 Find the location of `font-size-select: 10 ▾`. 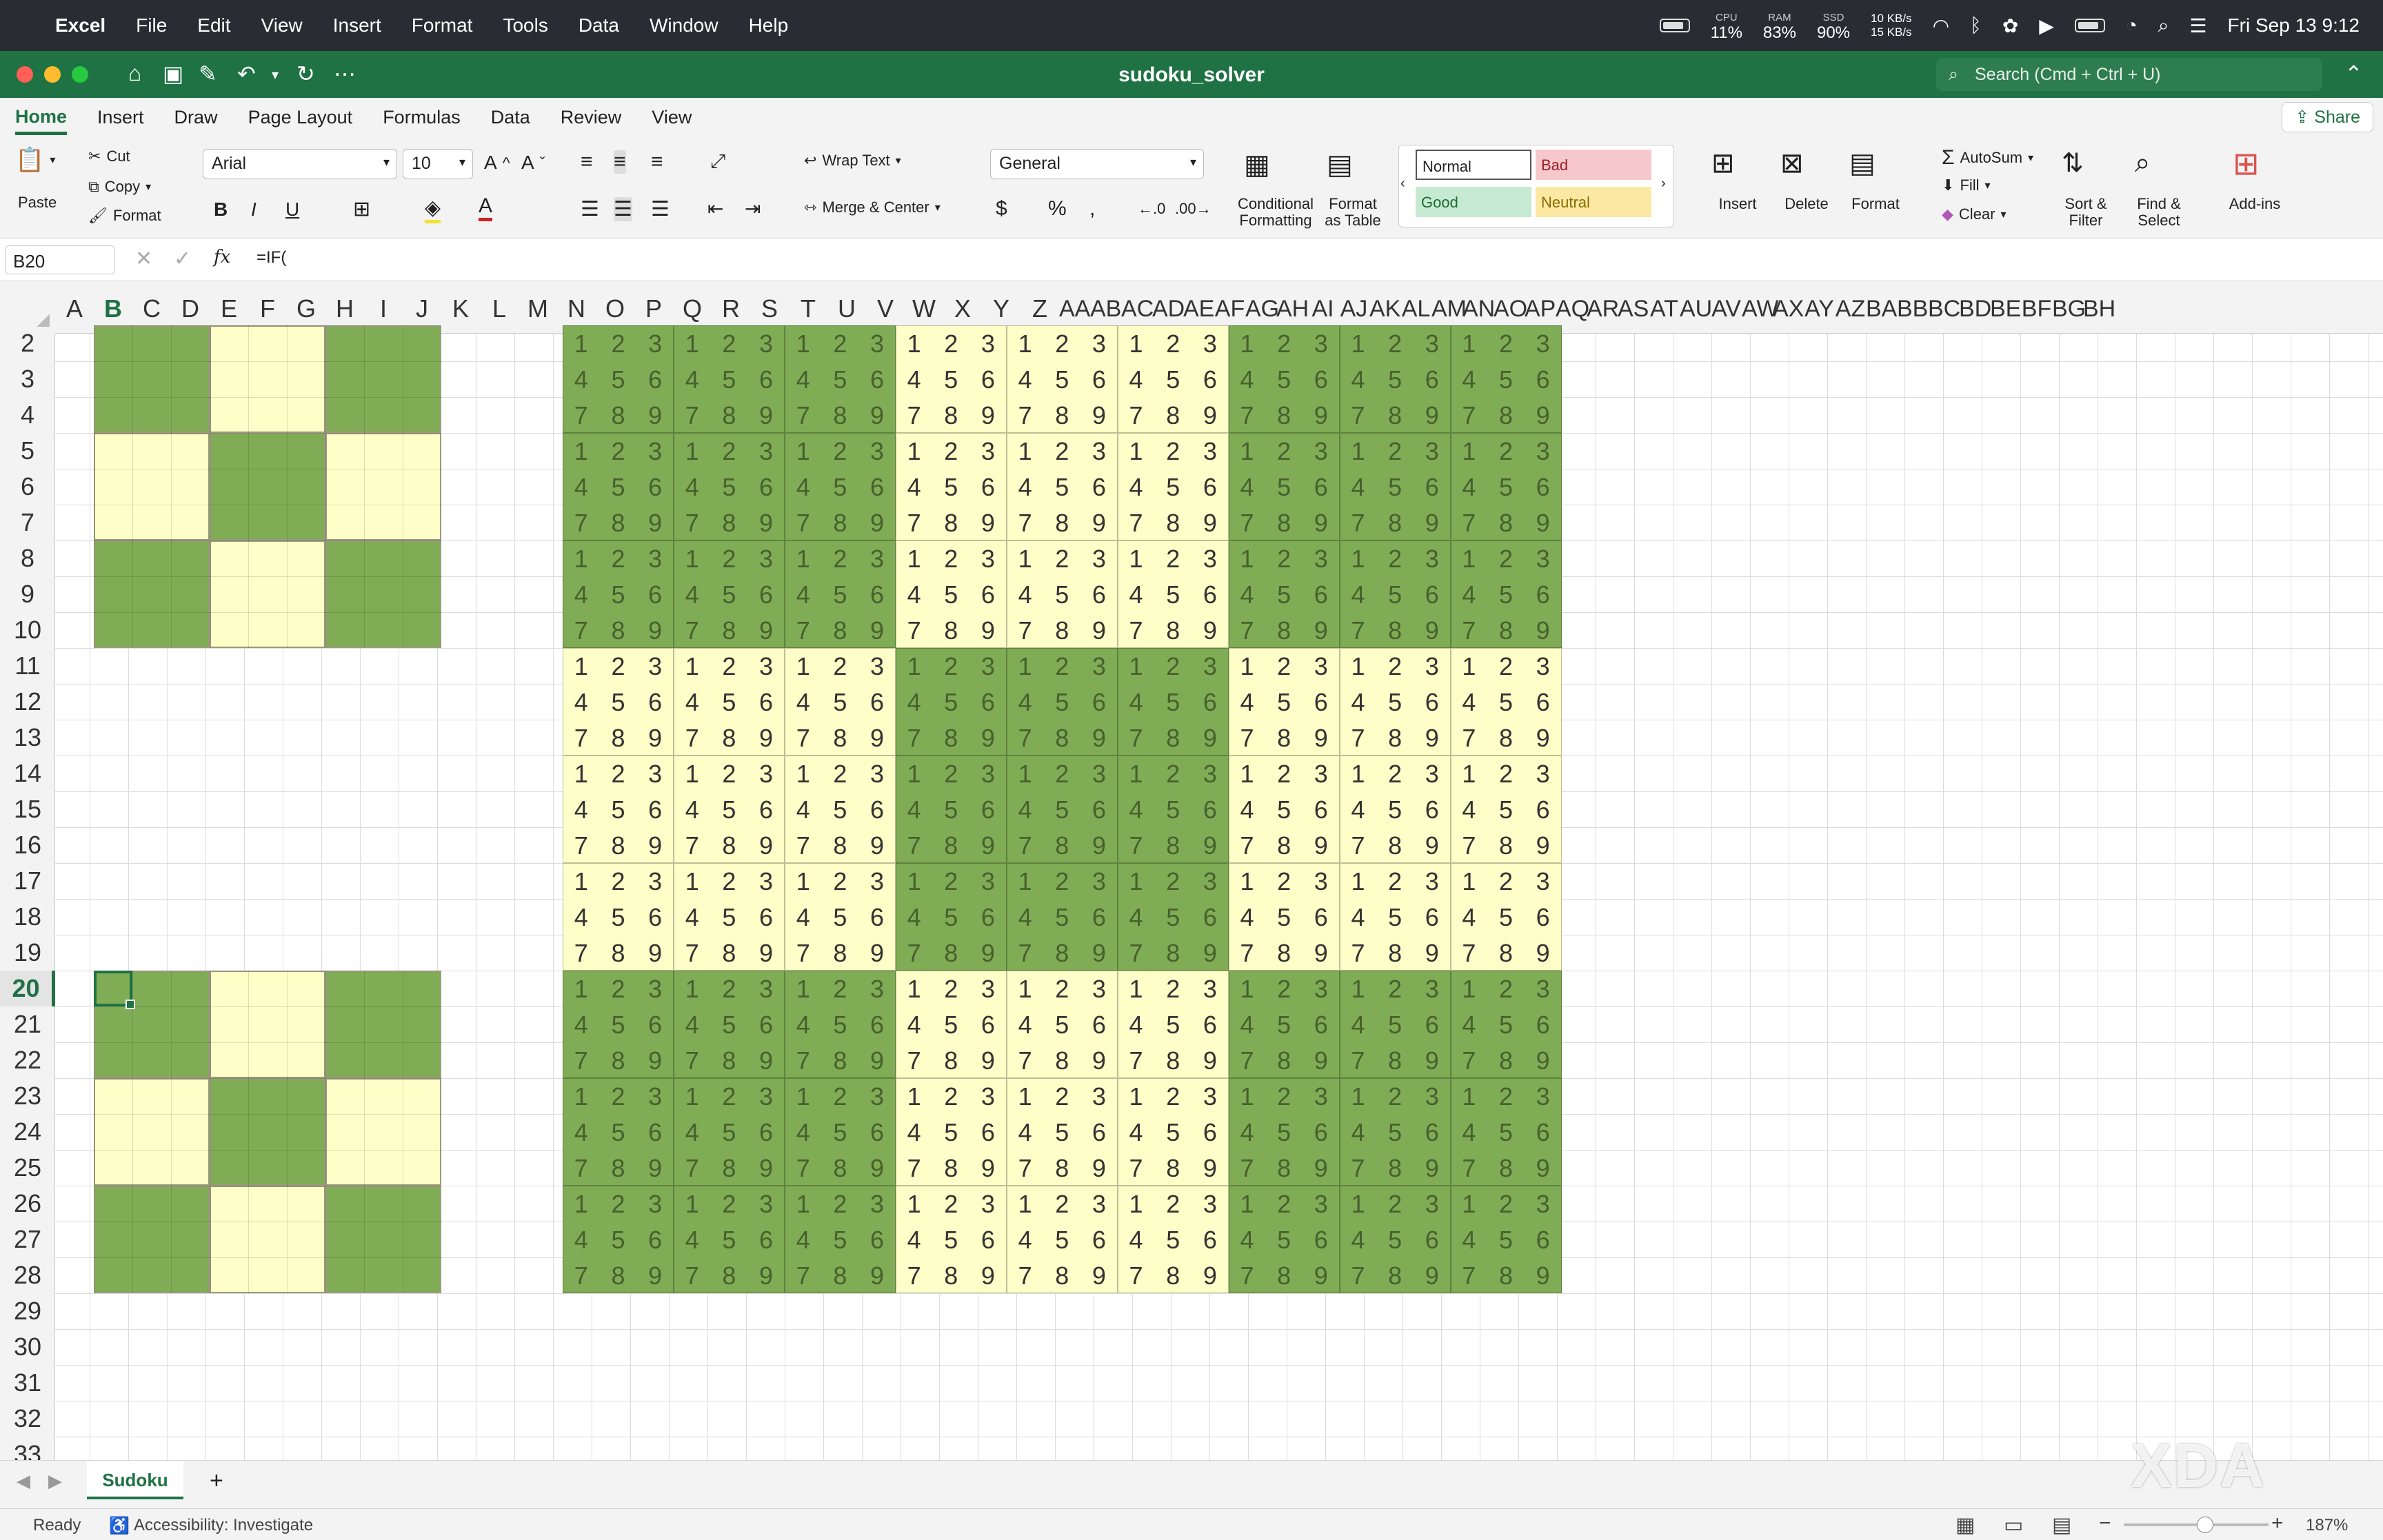

font-size-select: 10 ▾ is located at coordinates (438, 164).